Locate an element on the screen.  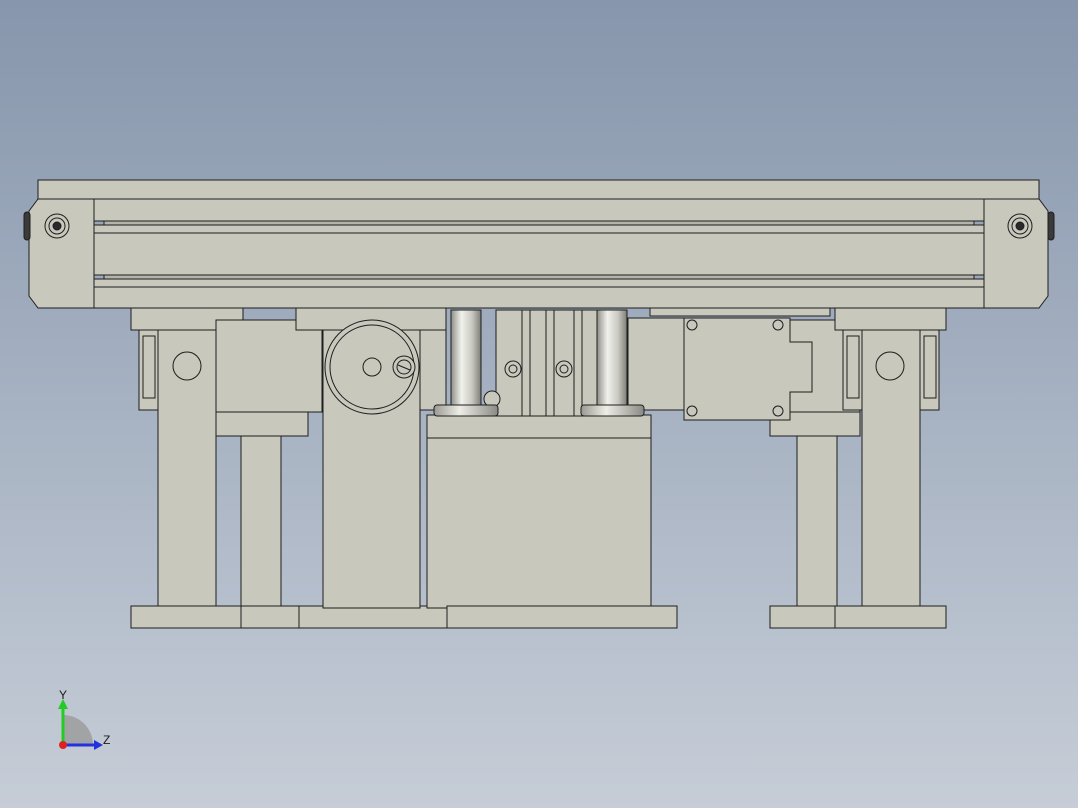
triad-y-label: Y is located at coordinates (63, 695).